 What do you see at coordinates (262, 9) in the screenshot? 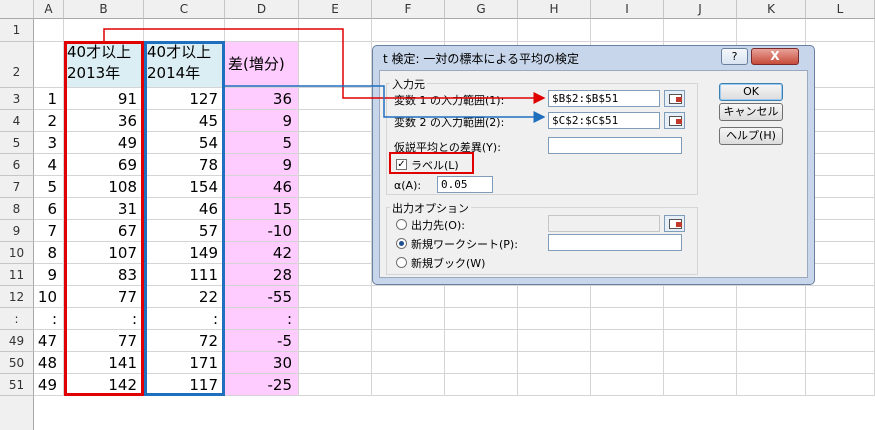
I see `col-header-d: D` at bounding box center [262, 9].